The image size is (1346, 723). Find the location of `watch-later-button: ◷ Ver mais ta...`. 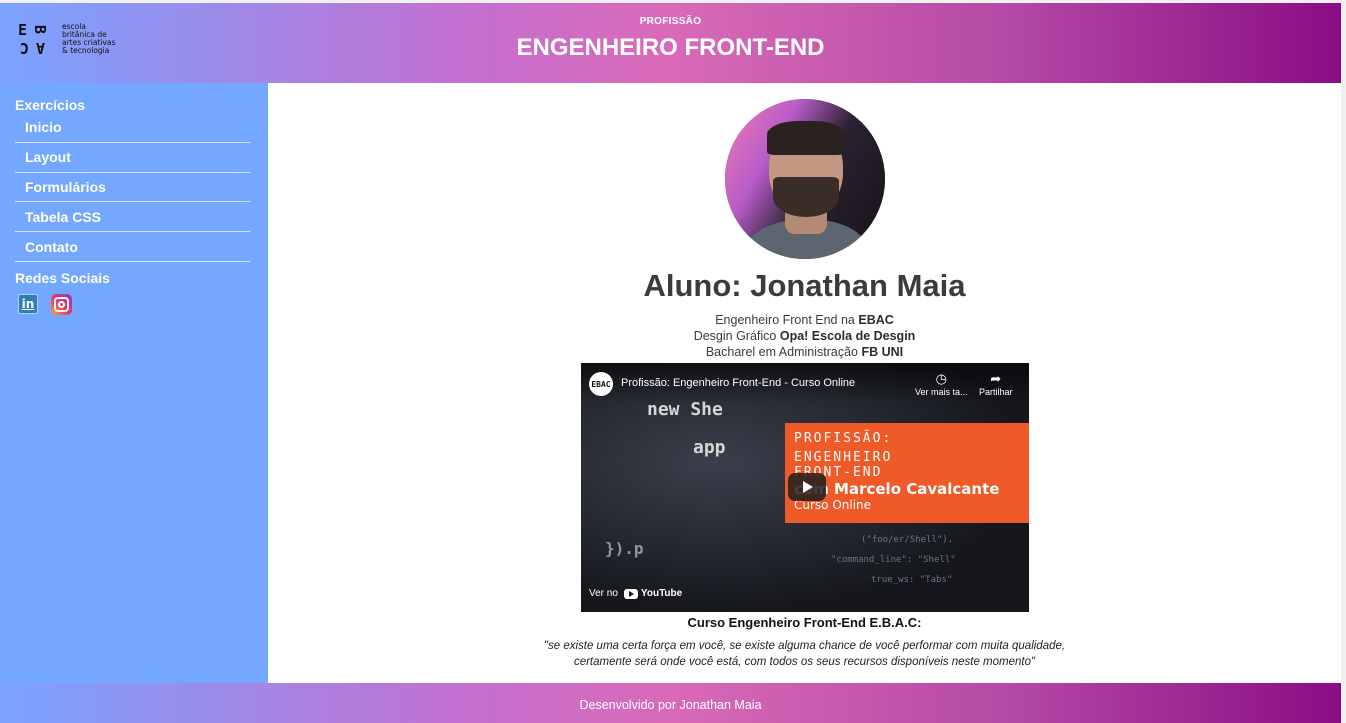

watch-later-button: ◷ Ver mais ta... is located at coordinates (941, 384).